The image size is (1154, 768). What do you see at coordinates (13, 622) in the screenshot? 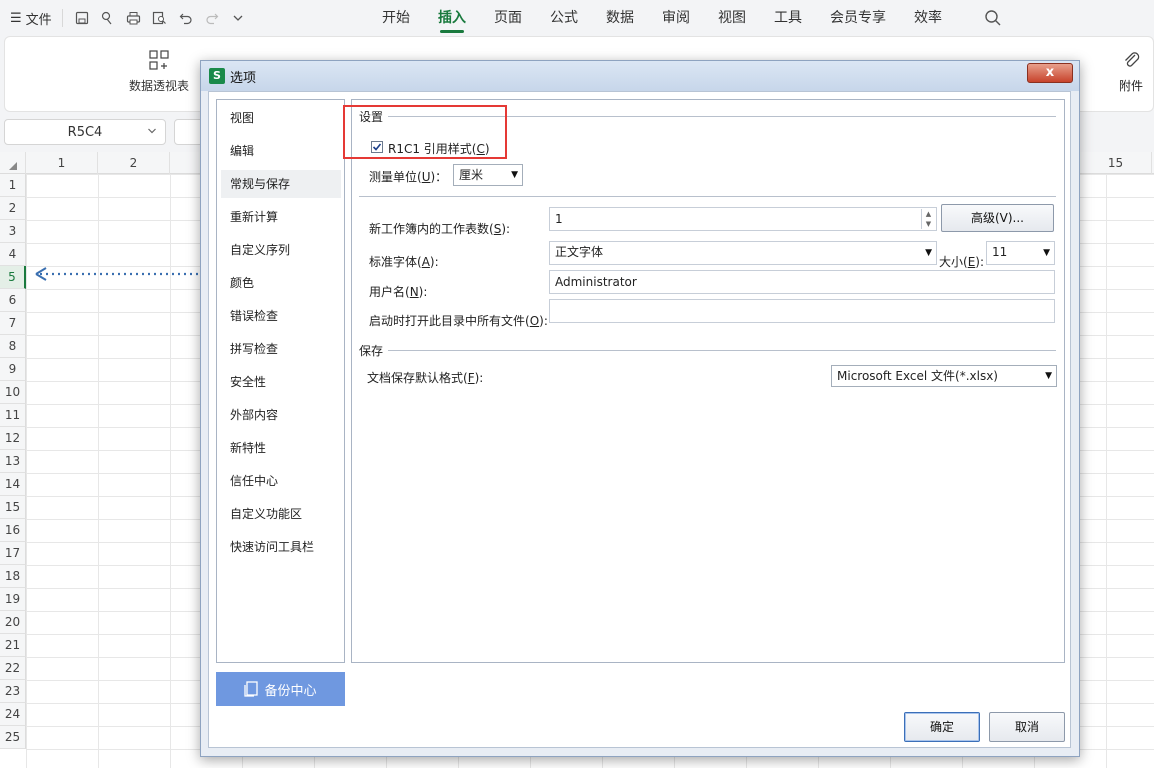
I see `row-header: 20` at bounding box center [13, 622].